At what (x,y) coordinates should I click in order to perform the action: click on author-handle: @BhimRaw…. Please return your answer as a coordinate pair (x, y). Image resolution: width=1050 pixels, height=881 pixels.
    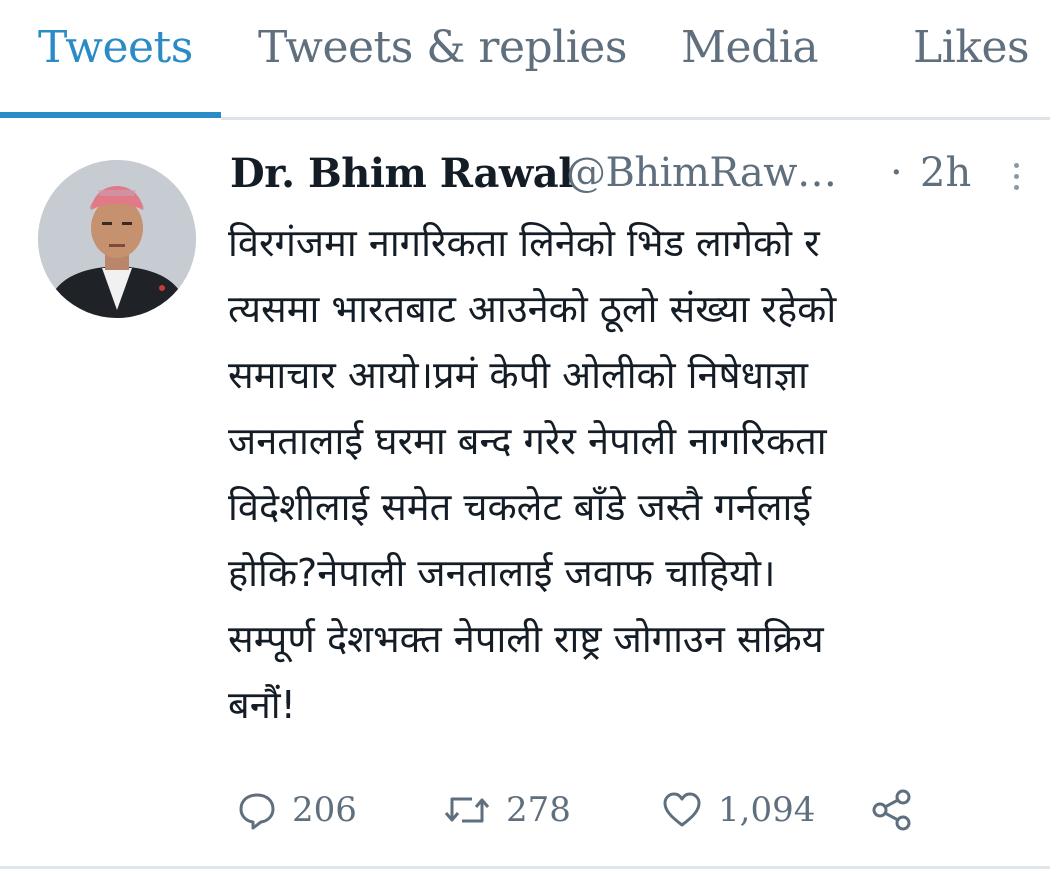
    Looking at the image, I should click on (701, 173).